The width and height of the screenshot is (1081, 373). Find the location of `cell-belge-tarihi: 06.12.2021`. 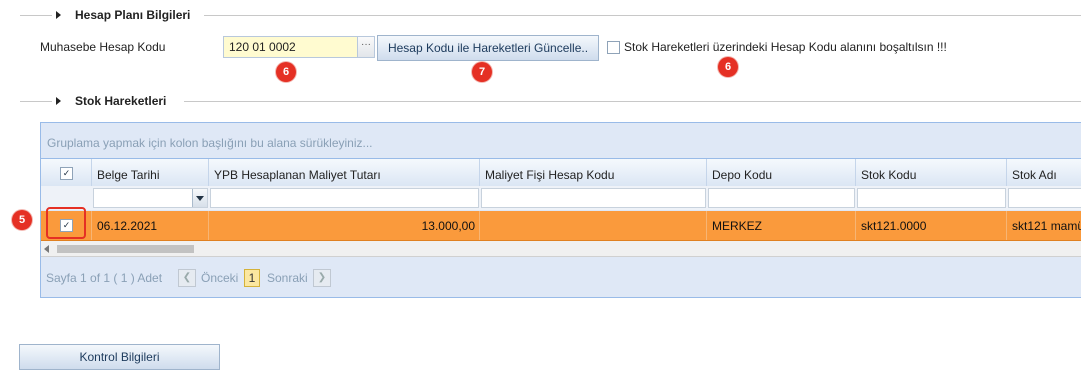

cell-belge-tarihi: 06.12.2021 is located at coordinates (150, 225).